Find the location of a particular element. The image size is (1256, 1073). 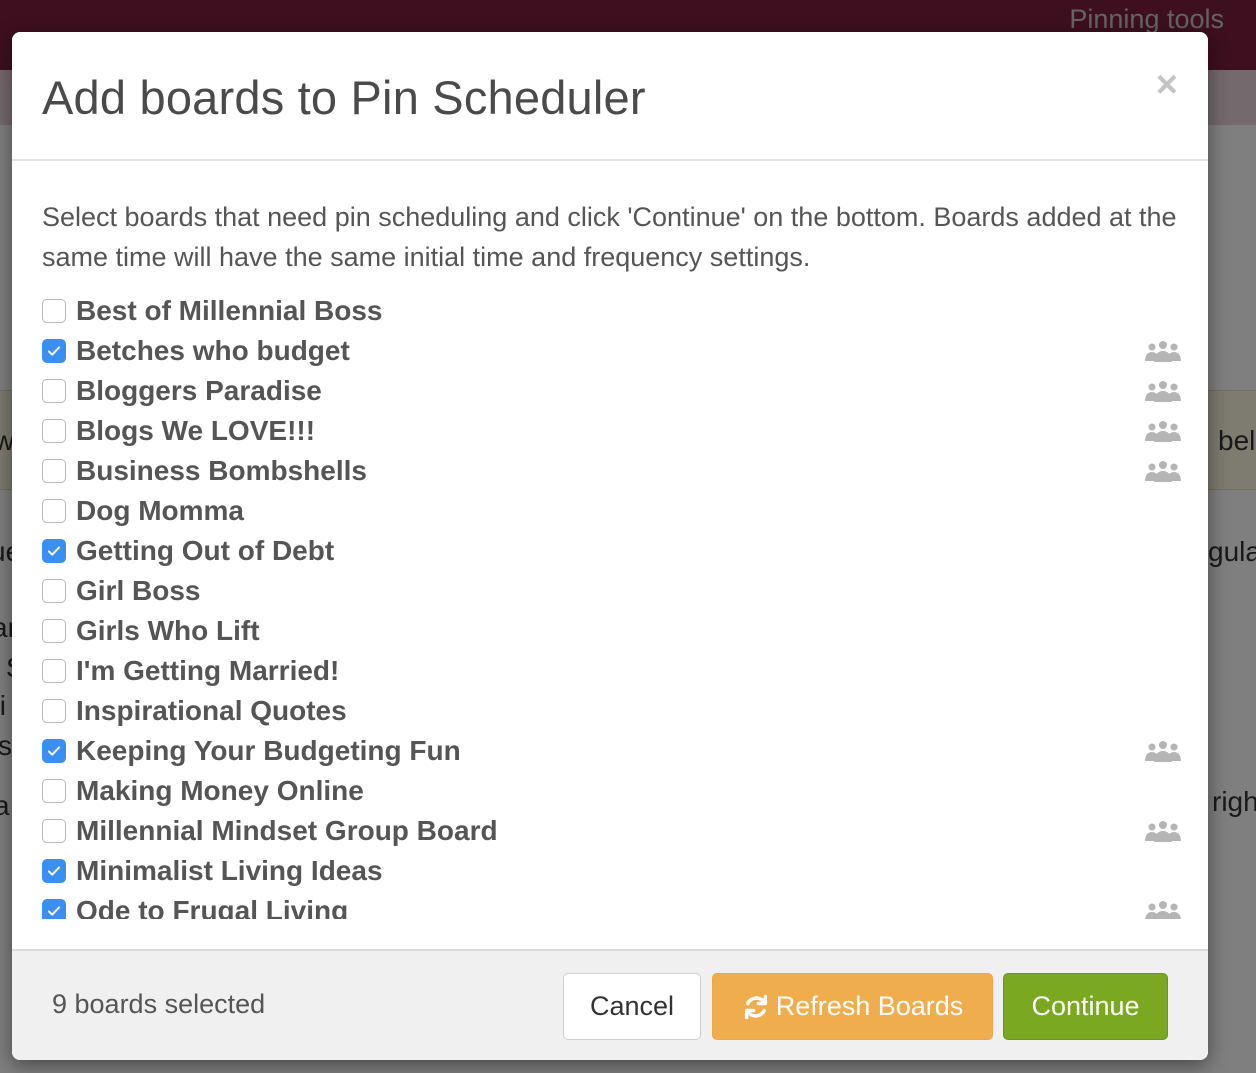

board-row: Betches who budget is located at coordinates (612, 351).